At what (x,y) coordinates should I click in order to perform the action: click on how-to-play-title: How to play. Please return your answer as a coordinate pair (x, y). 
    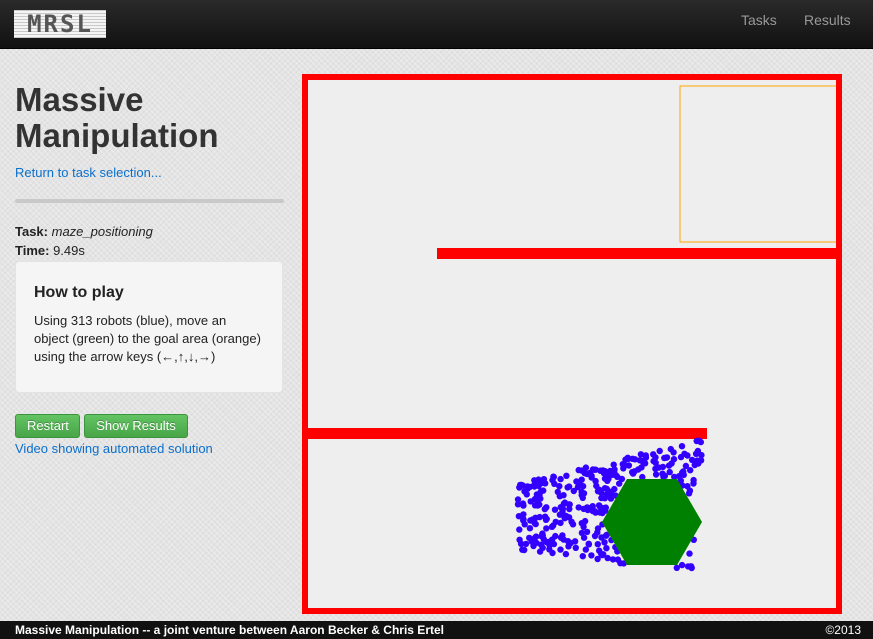
    Looking at the image, I should click on (79, 292).